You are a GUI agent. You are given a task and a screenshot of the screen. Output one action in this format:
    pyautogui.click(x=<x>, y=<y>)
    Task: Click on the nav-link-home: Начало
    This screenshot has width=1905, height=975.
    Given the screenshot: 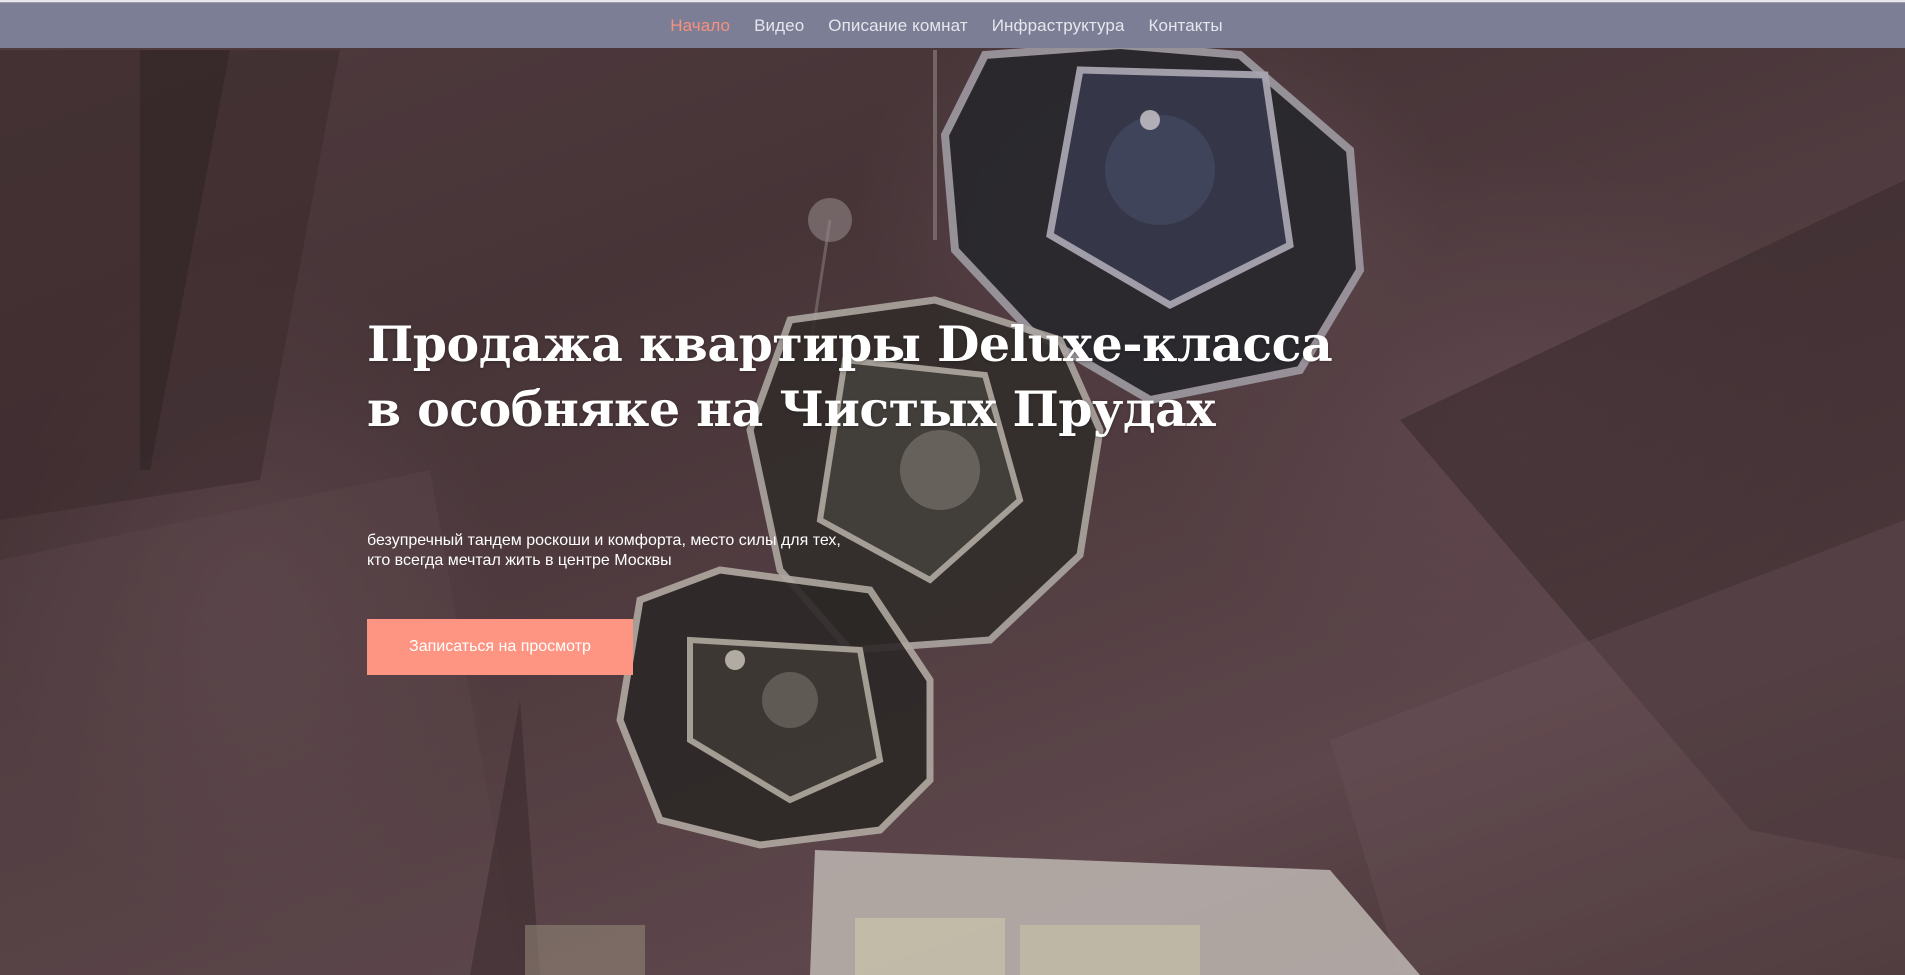 What is the action you would take?
    pyautogui.click(x=700, y=25)
    